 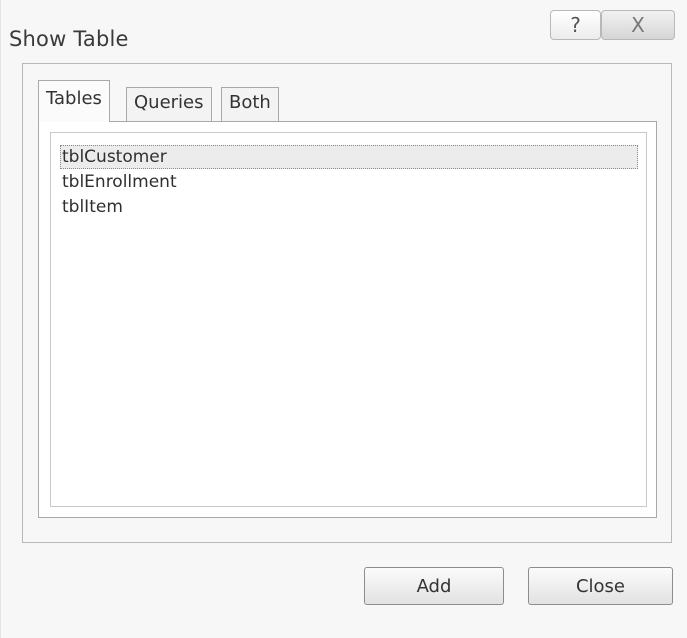 What do you see at coordinates (349, 157) in the screenshot?
I see `list-item-tblcustomer: tblCustomer` at bounding box center [349, 157].